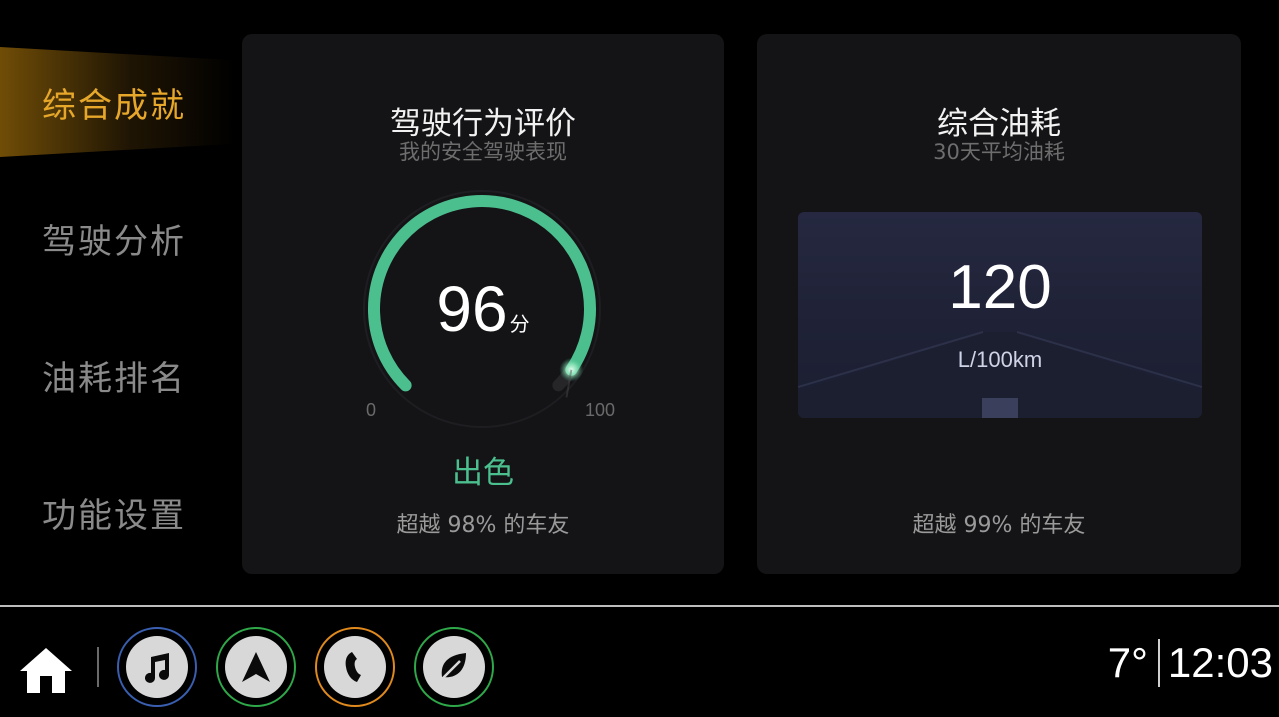 The height and width of the screenshot is (717, 1279). I want to click on sidebar-item-driving-analysis: 驾驶分析, so click(117, 238).